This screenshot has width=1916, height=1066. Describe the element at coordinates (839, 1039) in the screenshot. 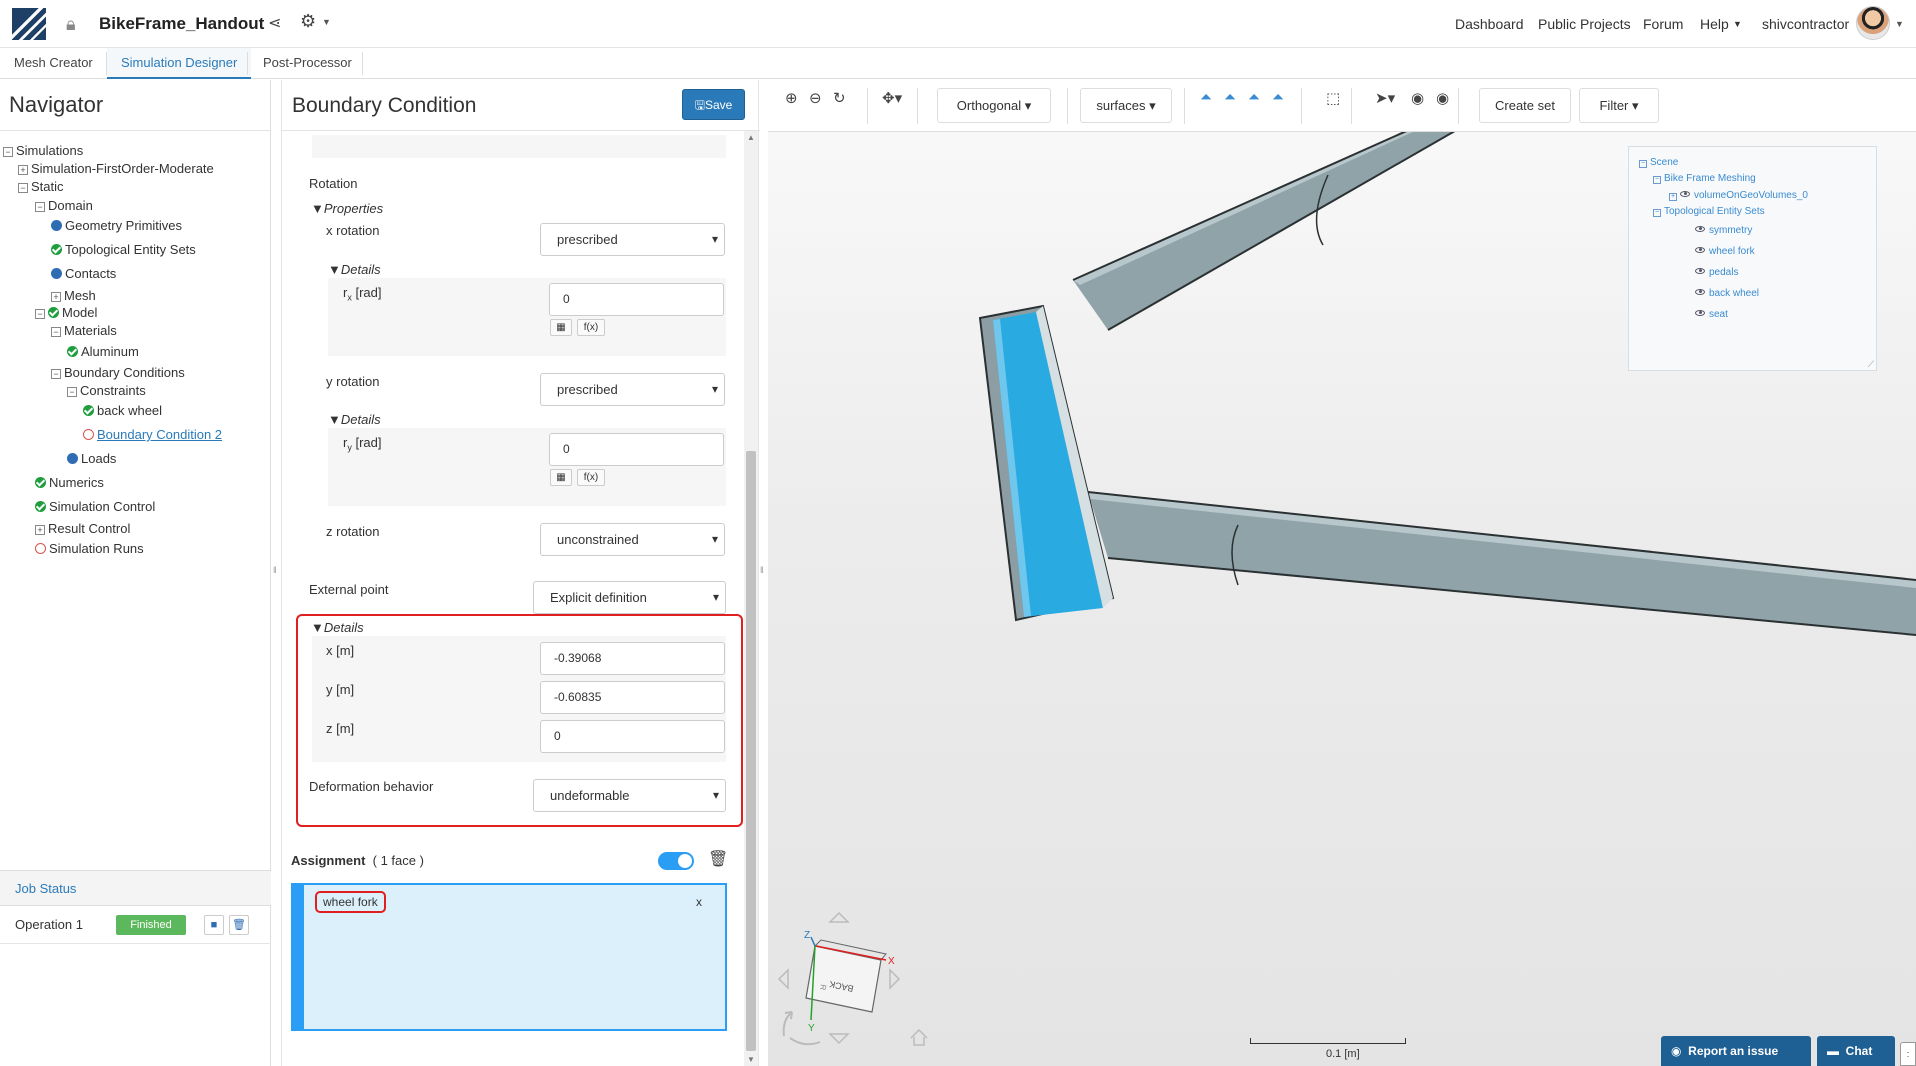

I see `nav-down-icon` at that location.